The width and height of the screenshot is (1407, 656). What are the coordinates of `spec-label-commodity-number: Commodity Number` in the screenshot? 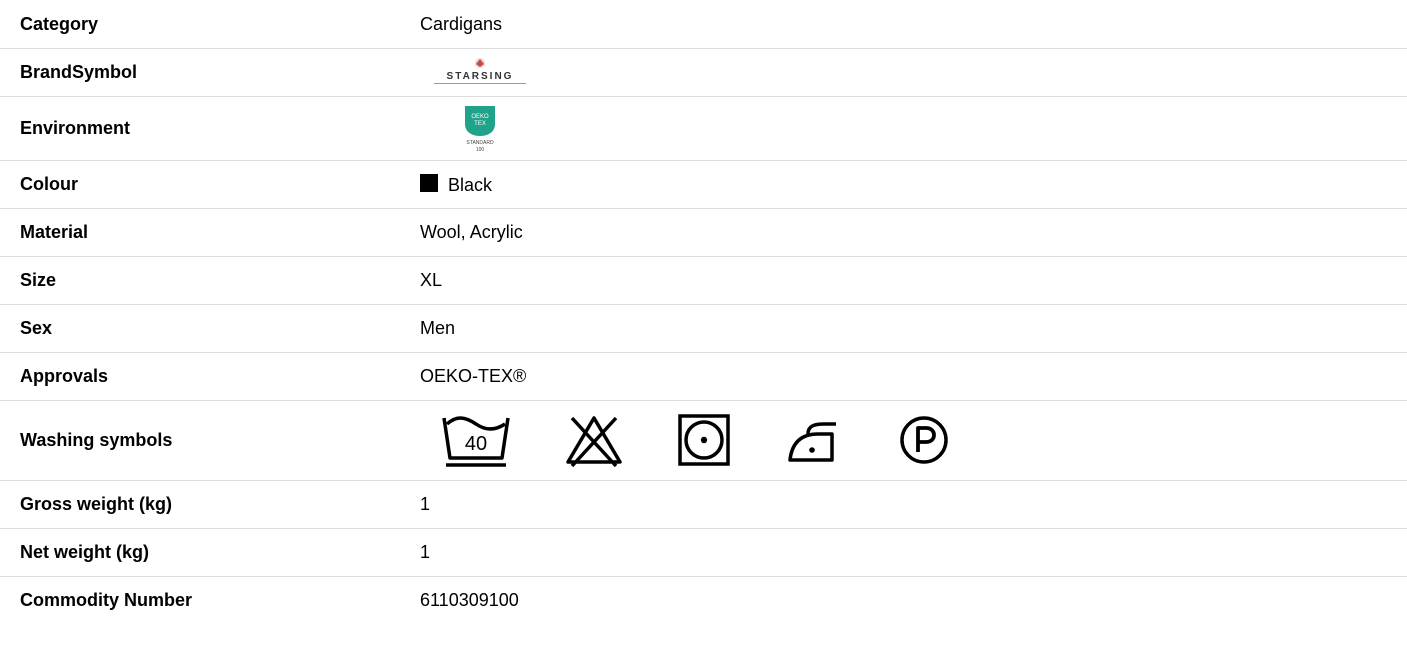 It's located at (106, 600).